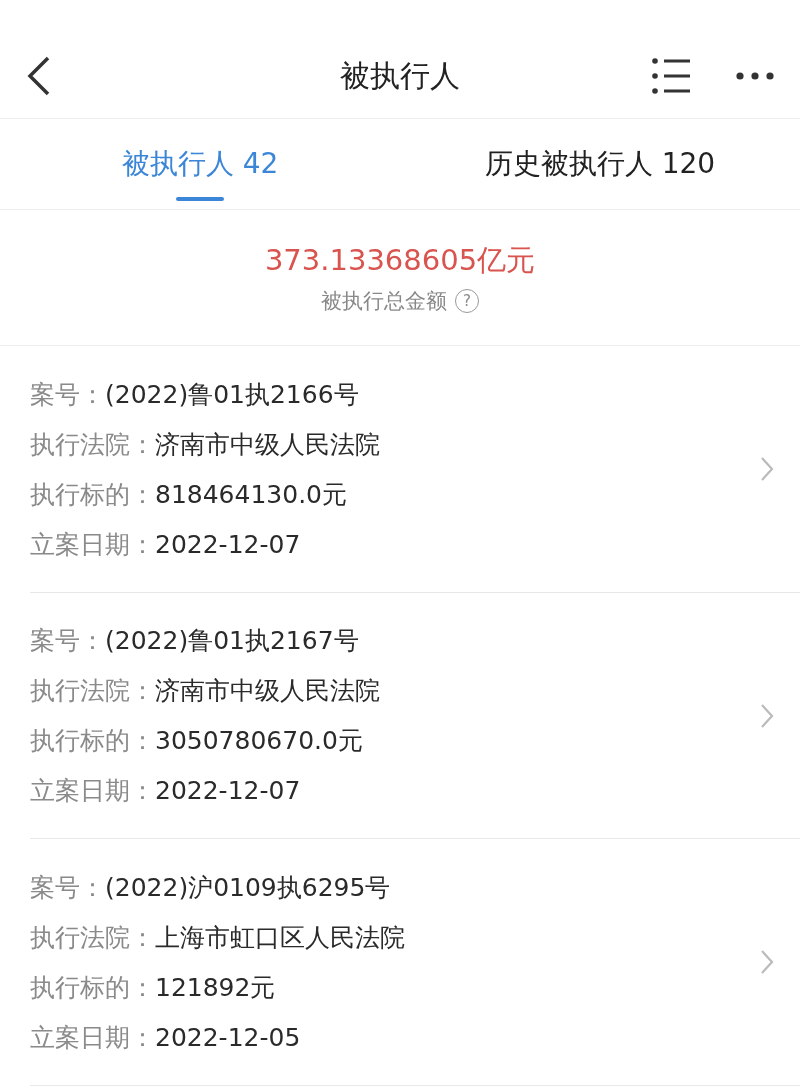  I want to click on field-value: 818464130.0元, so click(251, 494).